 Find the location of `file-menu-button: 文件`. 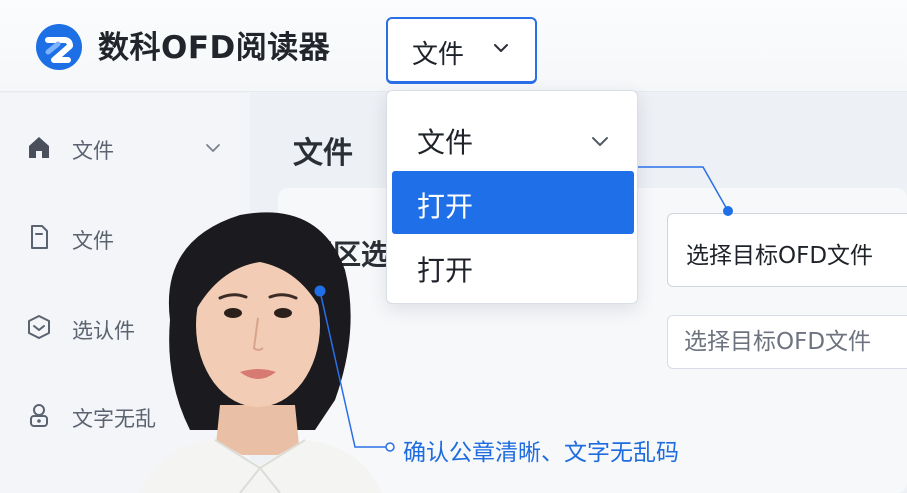

file-menu-button: 文件 is located at coordinates (461, 50).